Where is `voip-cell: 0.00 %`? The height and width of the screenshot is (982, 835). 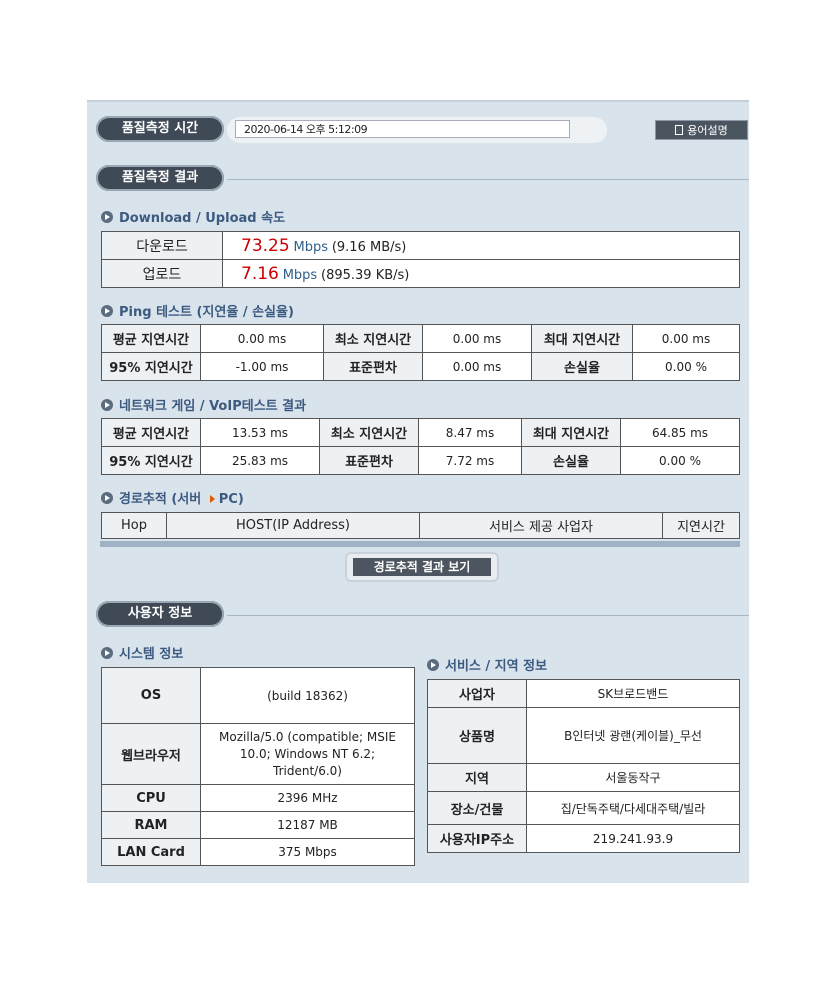
voip-cell: 0.00 % is located at coordinates (680, 460).